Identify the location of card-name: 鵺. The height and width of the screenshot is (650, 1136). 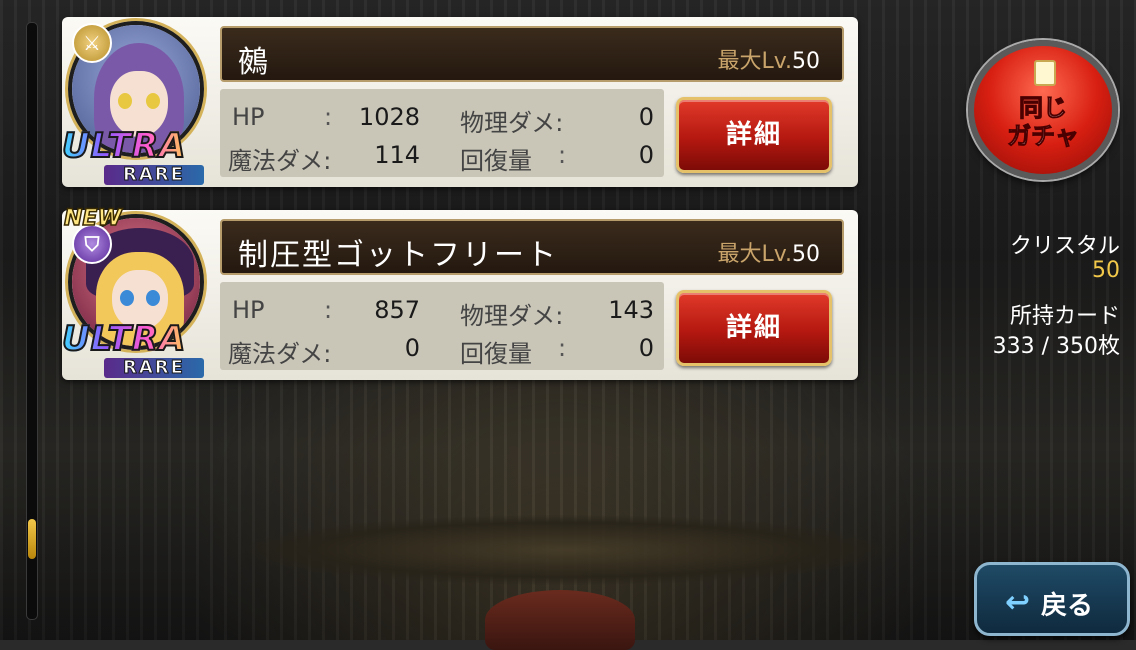
(254, 62).